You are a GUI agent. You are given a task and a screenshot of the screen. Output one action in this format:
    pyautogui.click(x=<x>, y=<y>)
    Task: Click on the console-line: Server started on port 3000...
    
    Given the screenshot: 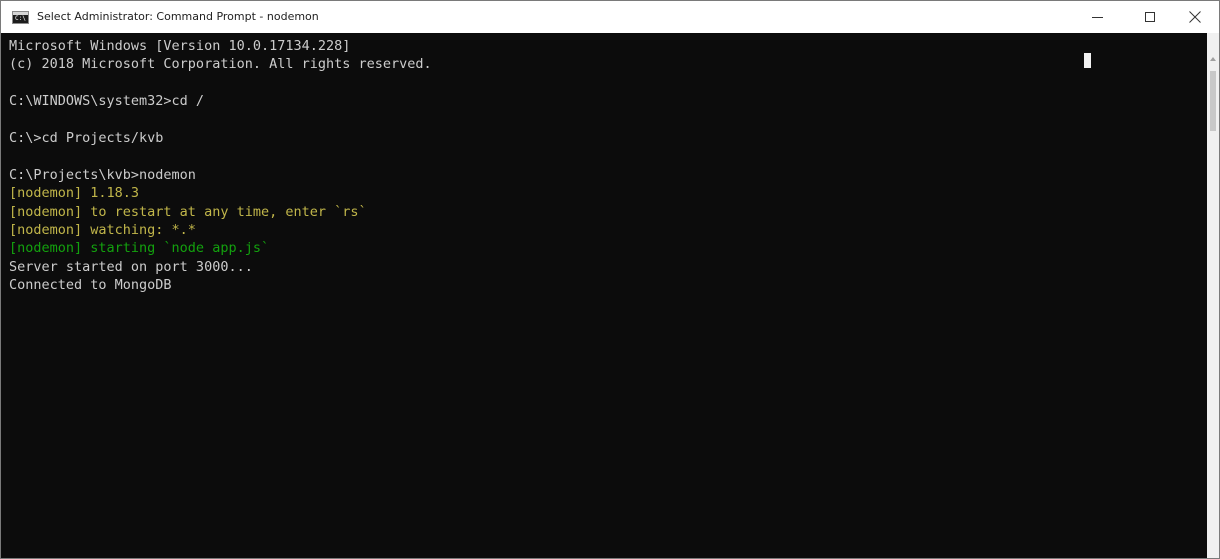 What is the action you would take?
    pyautogui.click(x=131, y=266)
    